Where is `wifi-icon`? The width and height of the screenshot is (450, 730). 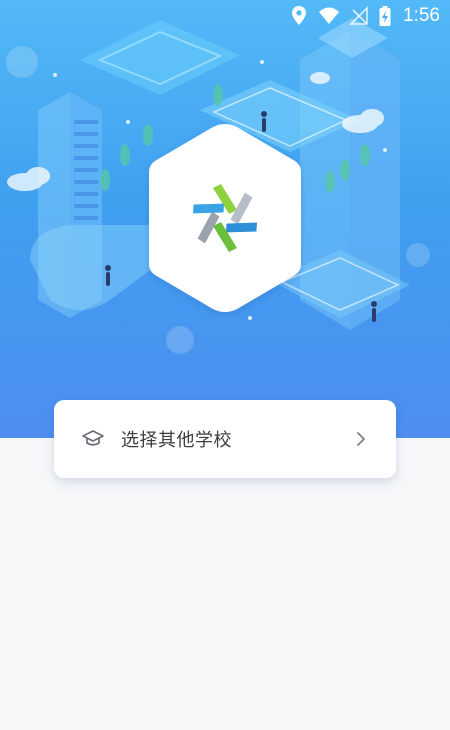 wifi-icon is located at coordinates (329, 15).